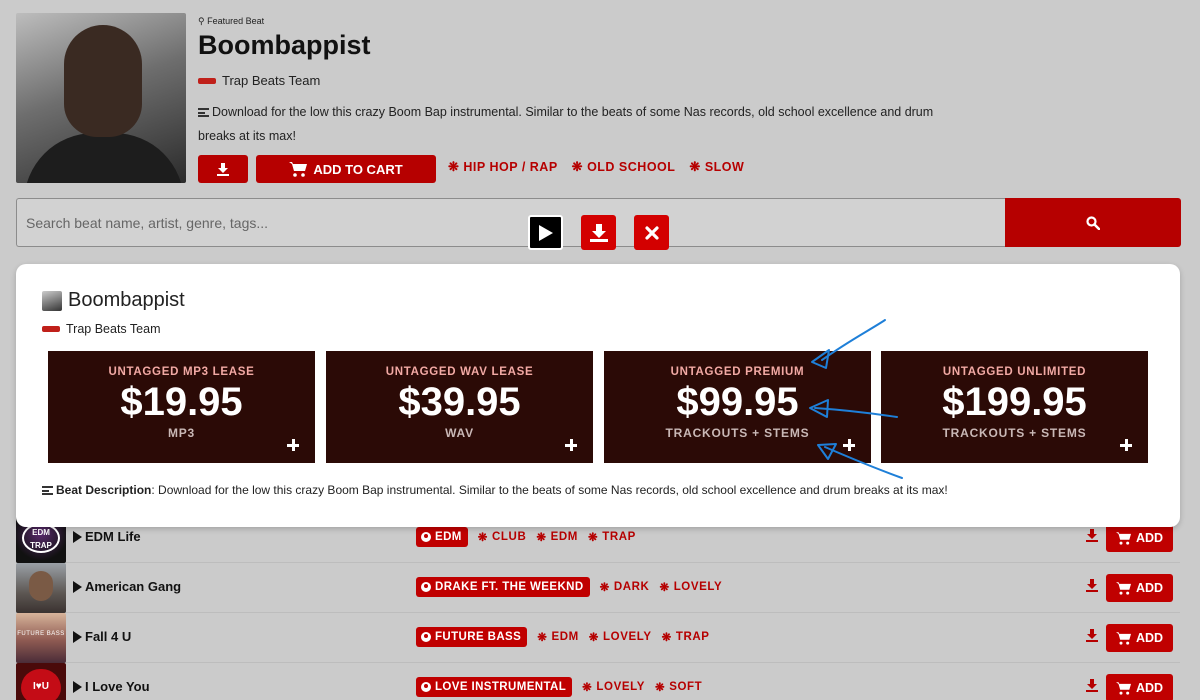 This screenshot has width=1200, height=700. I want to click on track-tag: ❋ SOFT, so click(678, 687).